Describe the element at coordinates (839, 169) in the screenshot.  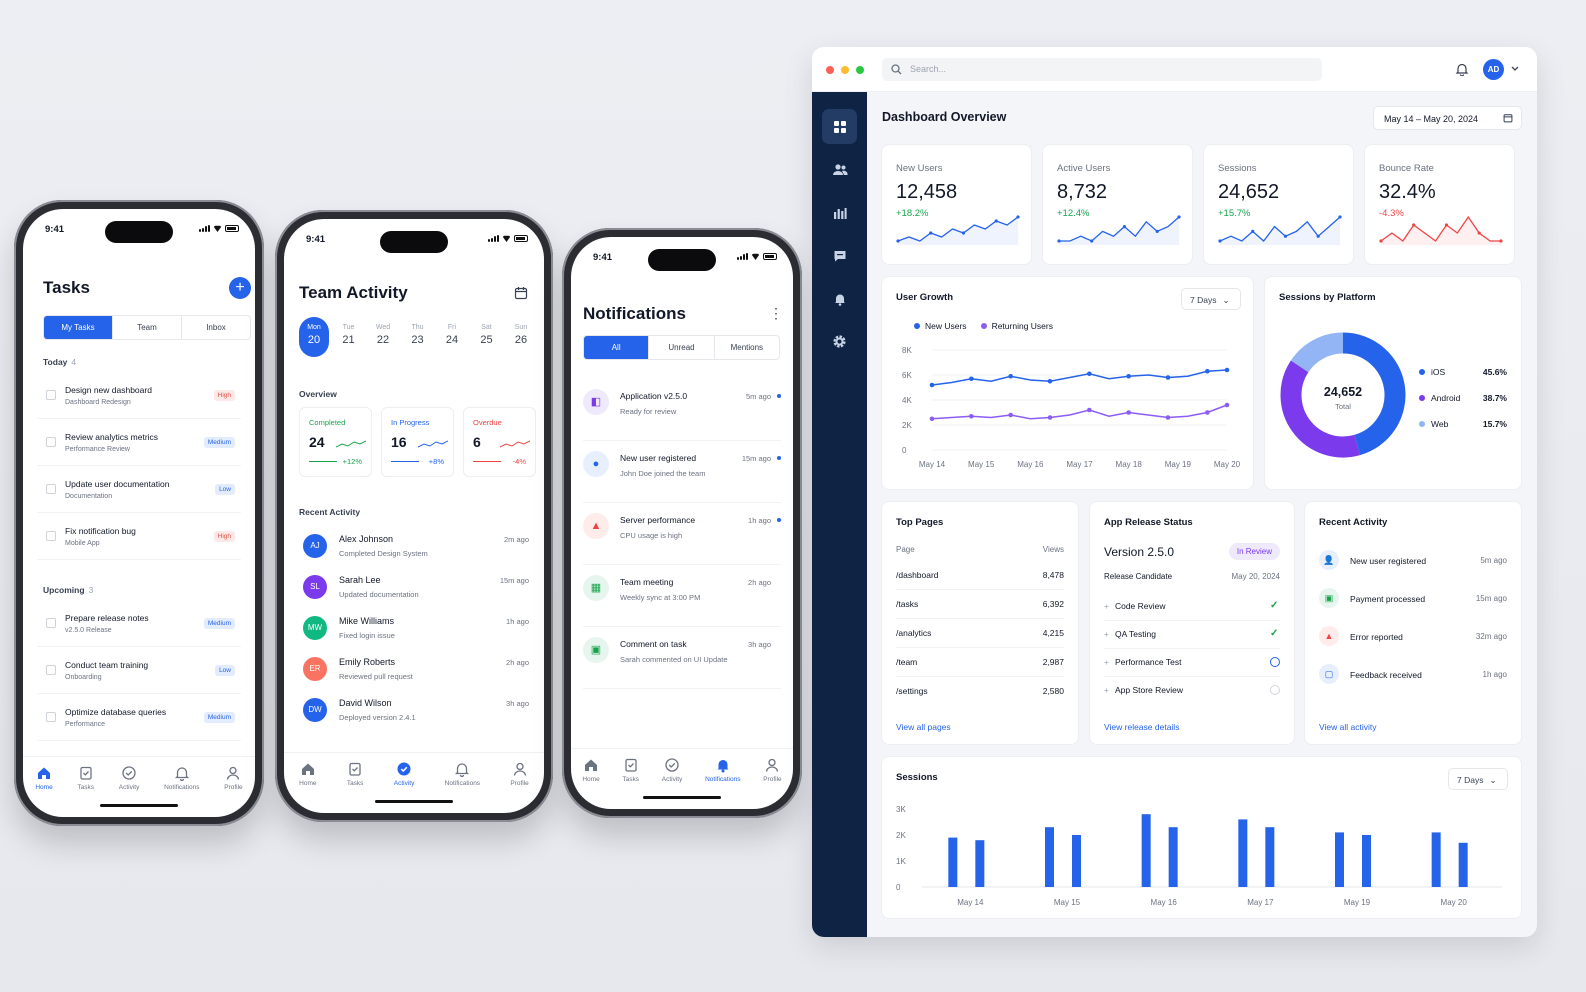
I see `nav-users` at that location.